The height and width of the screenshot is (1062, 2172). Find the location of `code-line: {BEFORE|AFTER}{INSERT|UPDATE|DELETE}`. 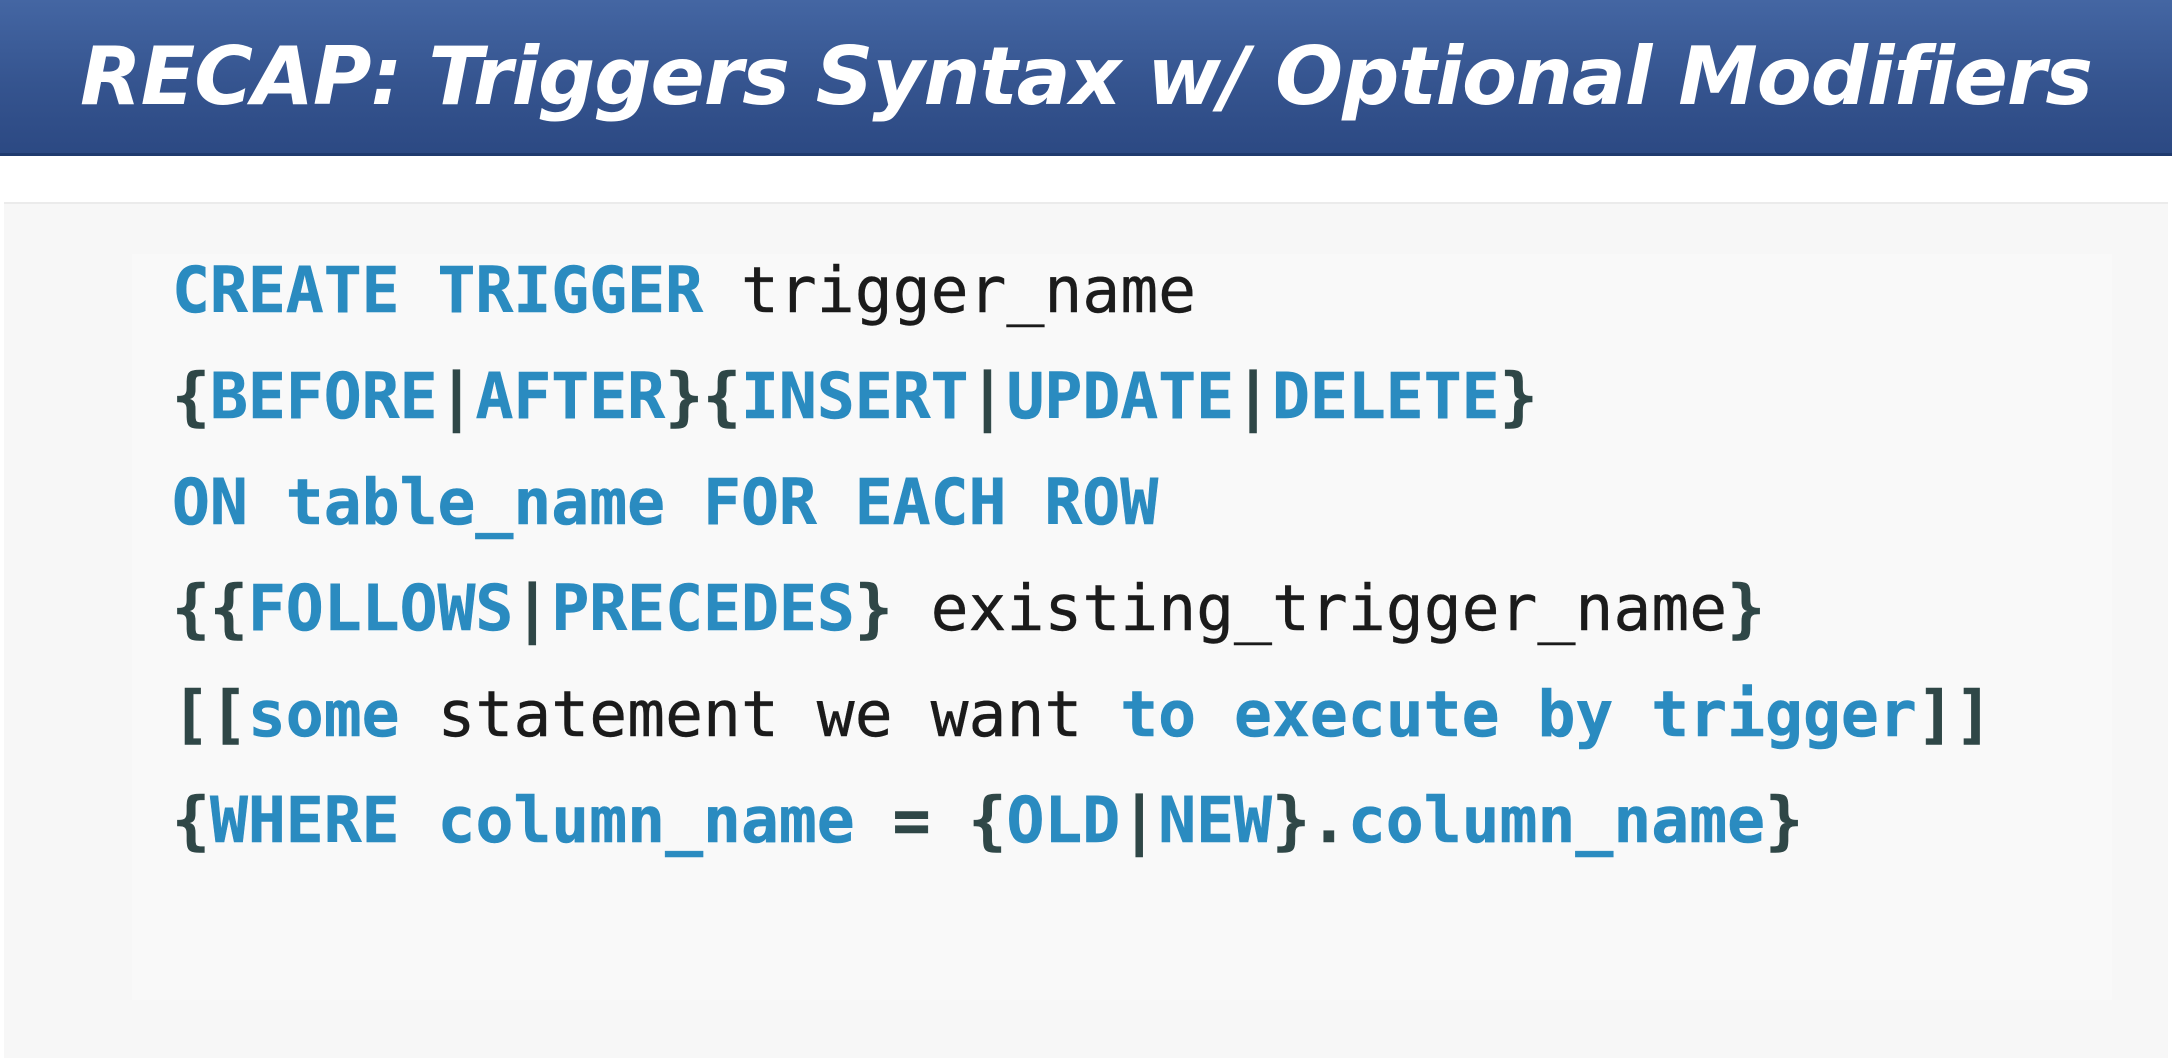

code-line: {BEFORE|AFTER}{INSERT|UPDATE|DELETE} is located at coordinates (1082, 397).